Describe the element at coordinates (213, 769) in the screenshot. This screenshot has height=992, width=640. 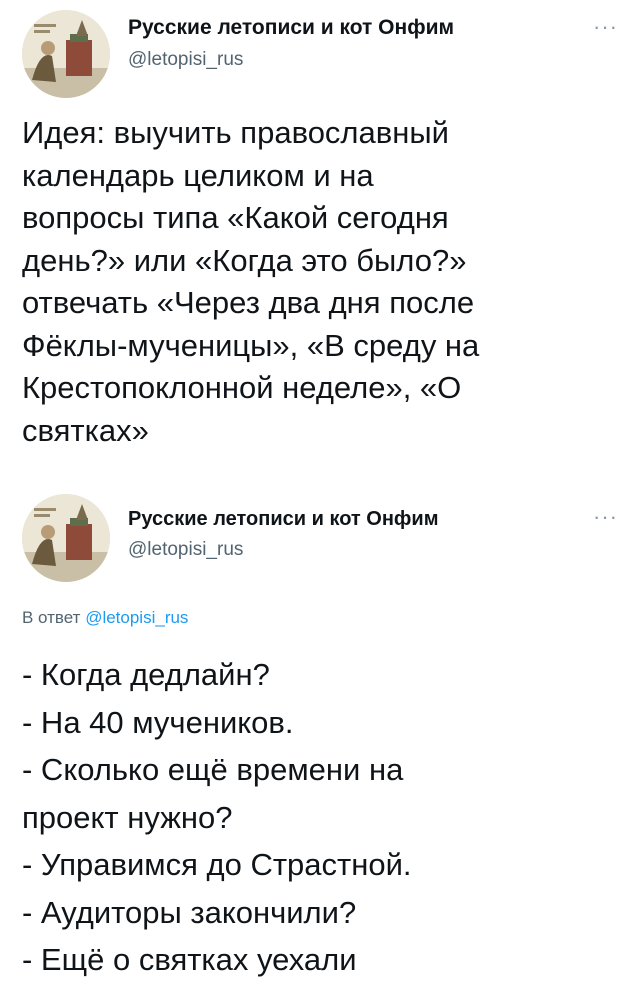
I see `tweet-text-line: - Сколько ещё времени на` at that location.